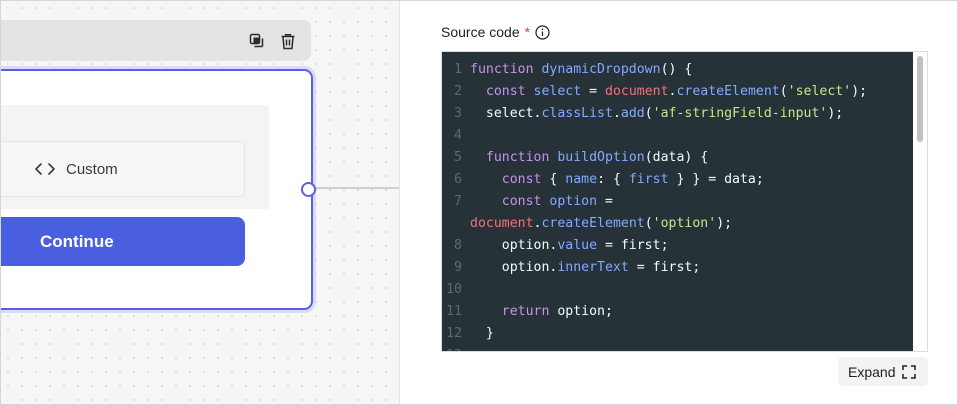  I want to click on code-line: 11 return option;, so click(677, 312).